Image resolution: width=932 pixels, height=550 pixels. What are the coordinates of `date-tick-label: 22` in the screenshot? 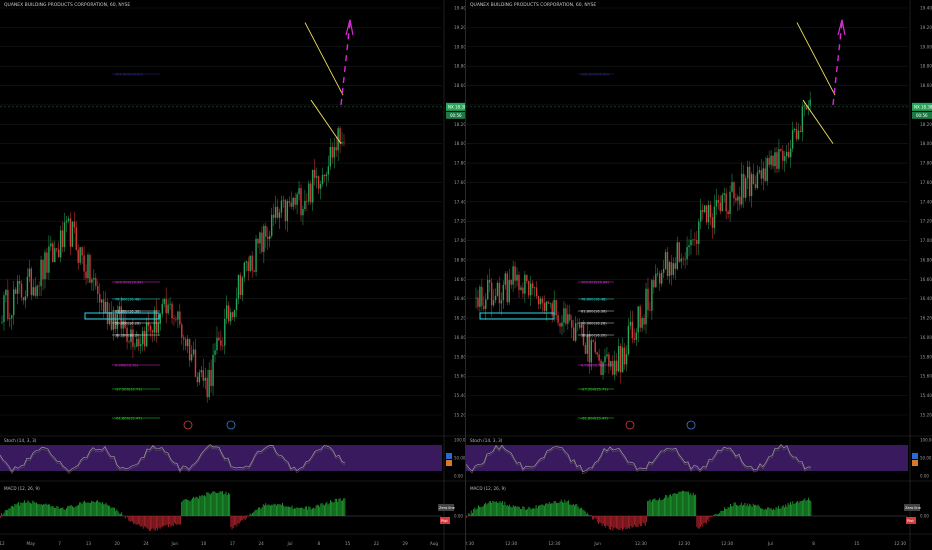 It's located at (377, 543).